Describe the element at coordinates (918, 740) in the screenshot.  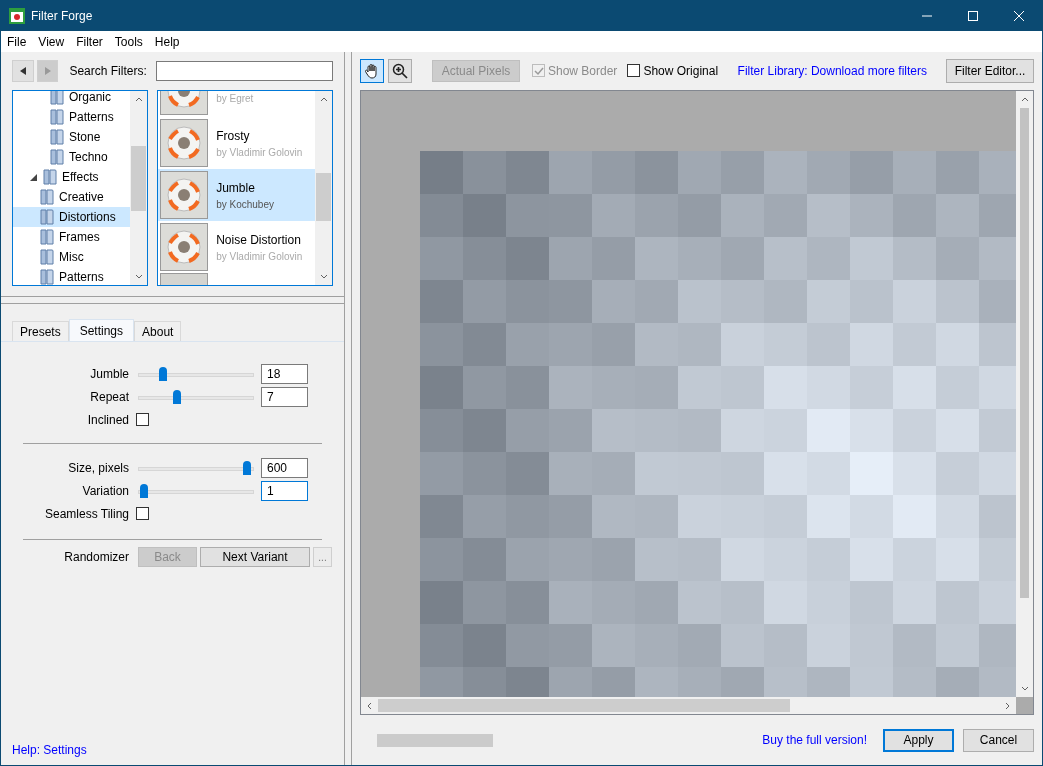
I see `apply-button: Apply` at that location.